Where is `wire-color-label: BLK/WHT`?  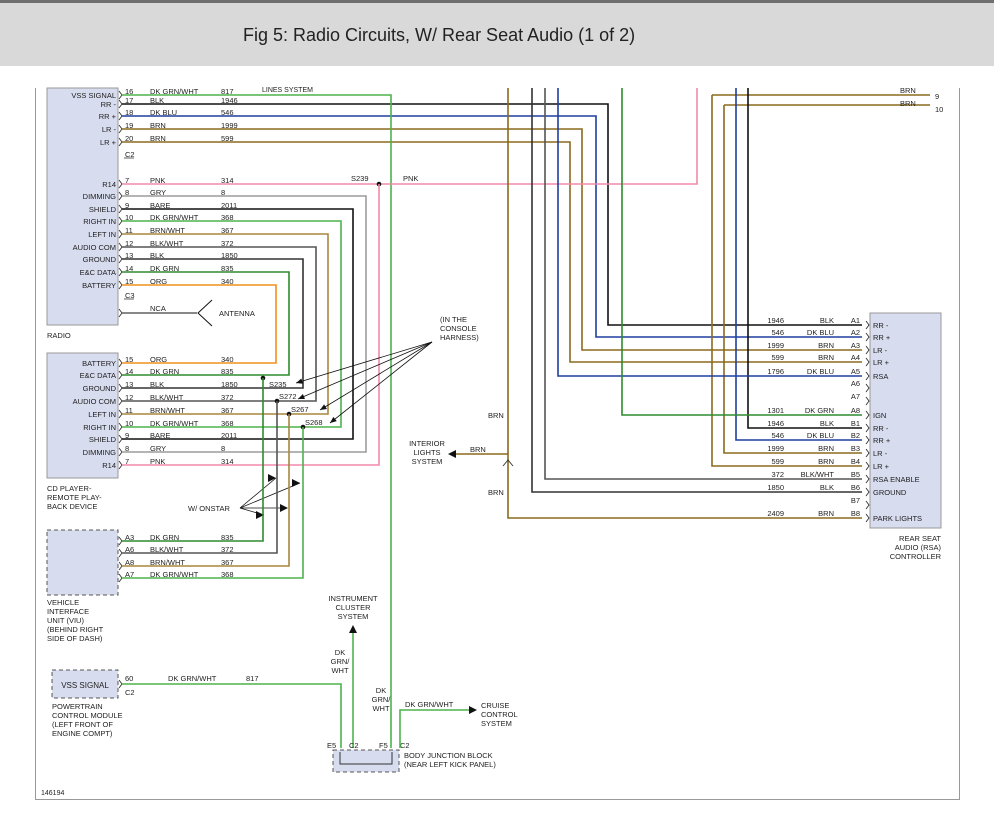 wire-color-label: BLK/WHT is located at coordinates (818, 474).